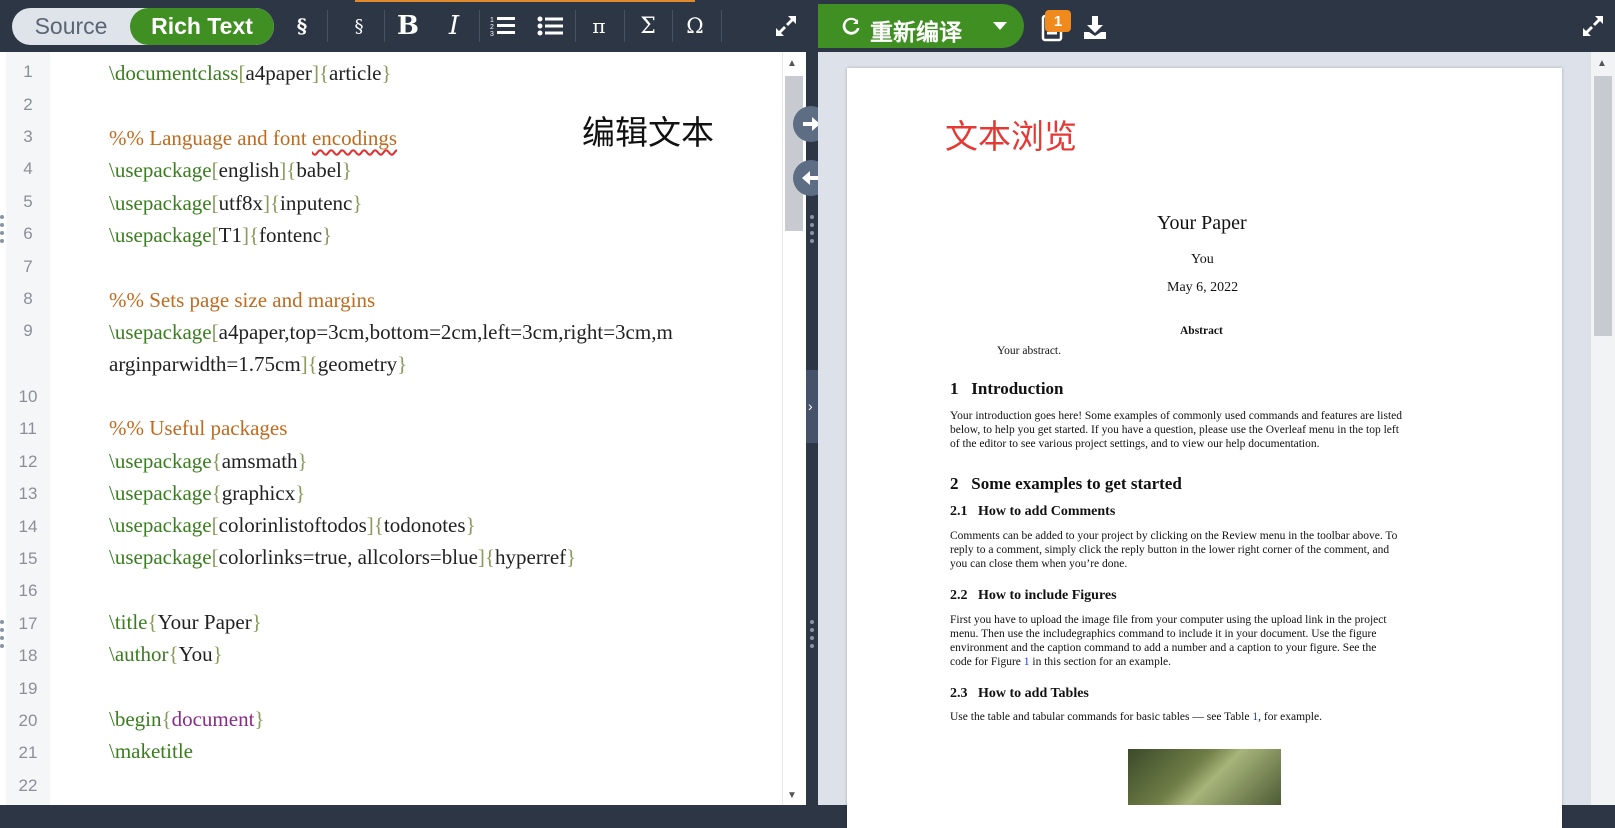  Describe the element at coordinates (1019, 693) in the screenshot. I see `pdf-subsection-heading: 2.3 How to add Tables` at that location.